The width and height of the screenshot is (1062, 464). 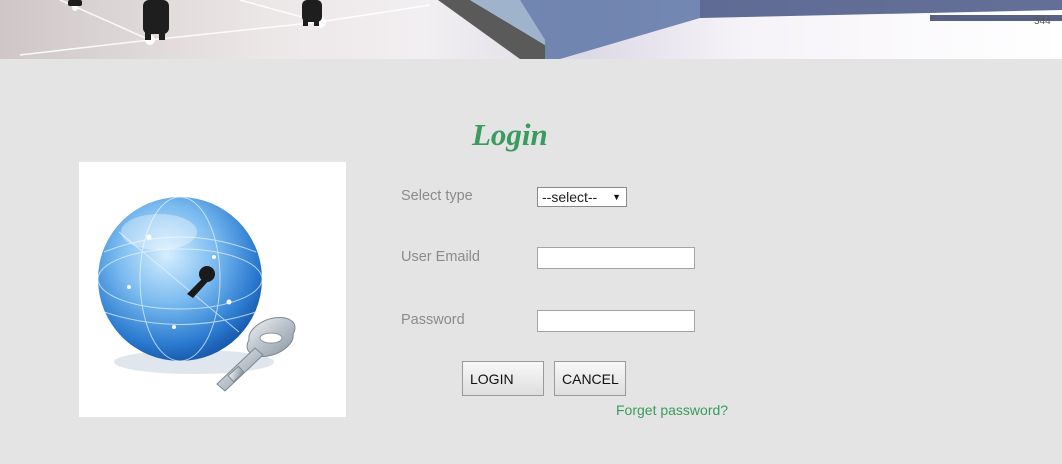 I want to click on globe-key-icon, so click(x=196, y=294).